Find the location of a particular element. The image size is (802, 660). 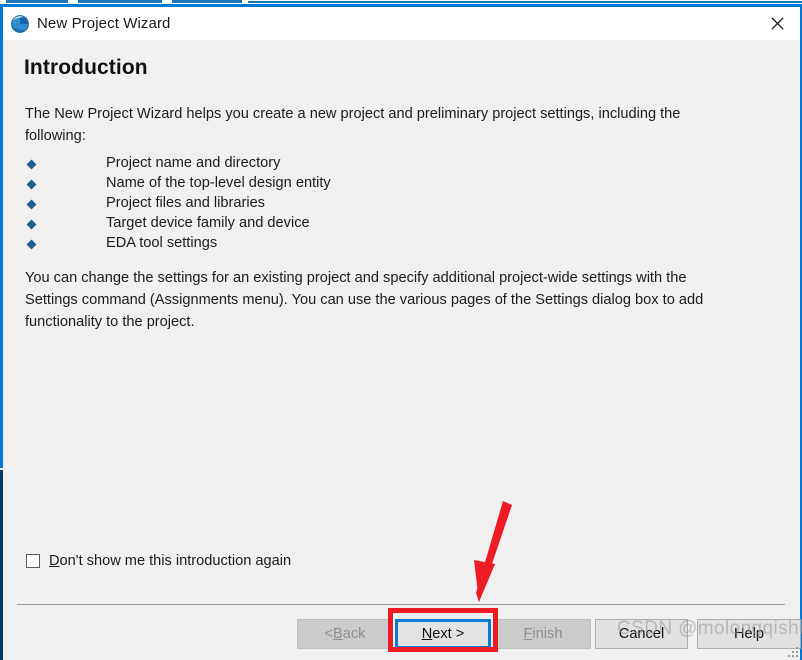

dont-show-again-row: Don't show me this introduction again is located at coordinates (158, 561).